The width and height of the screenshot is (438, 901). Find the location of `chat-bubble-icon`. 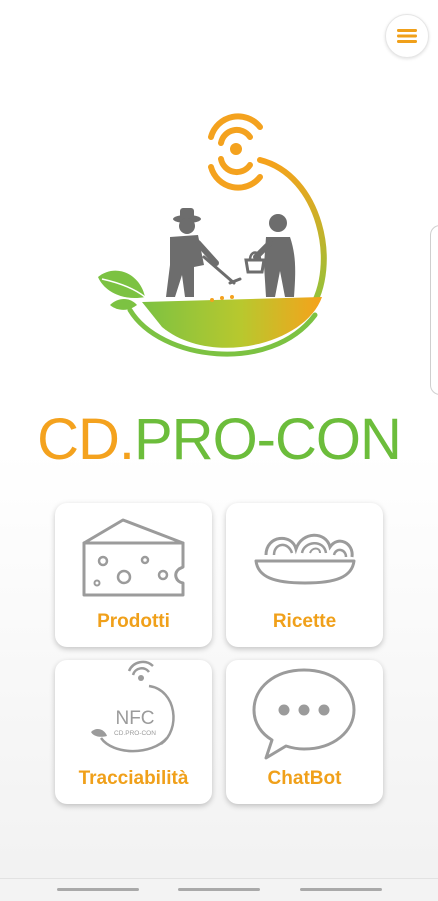

chat-bubble-icon is located at coordinates (304, 714).